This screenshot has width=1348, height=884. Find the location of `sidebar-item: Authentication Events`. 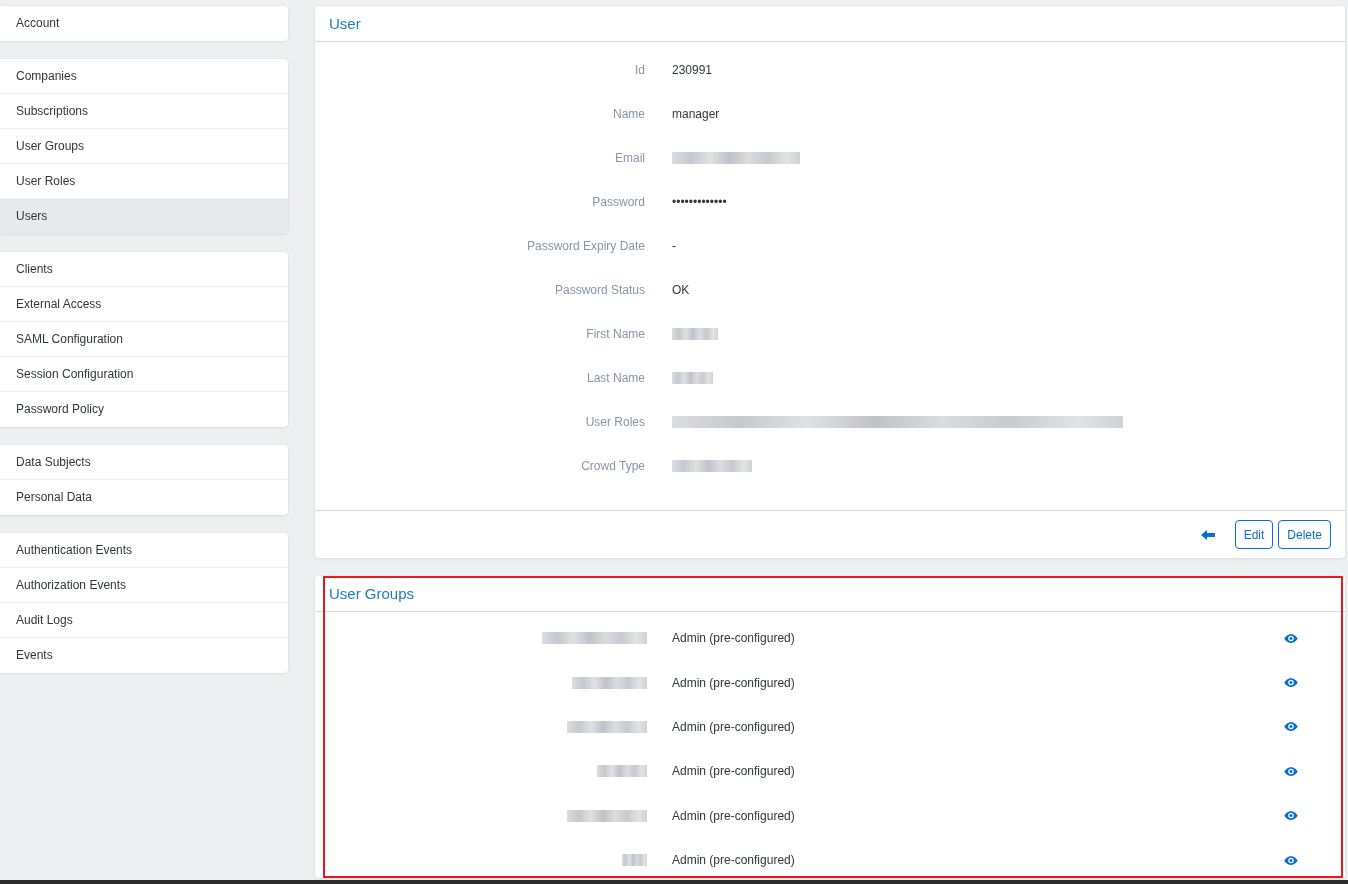

sidebar-item: Authentication Events is located at coordinates (144, 550).